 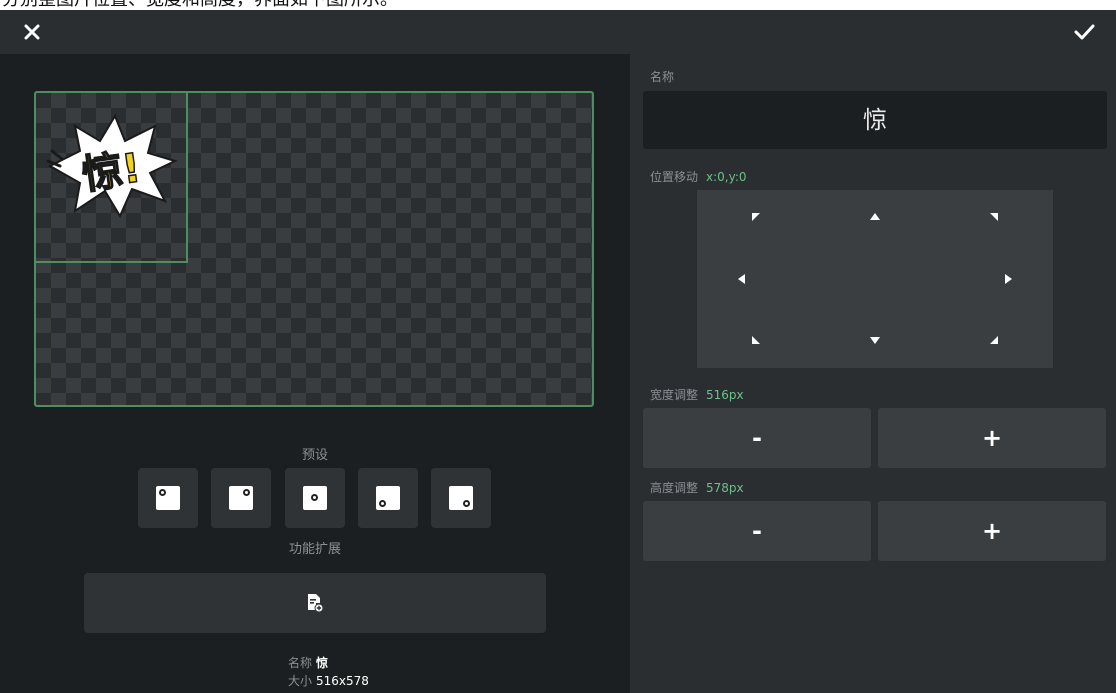 What do you see at coordinates (875, 217) in the screenshot?
I see `move-up-button` at bounding box center [875, 217].